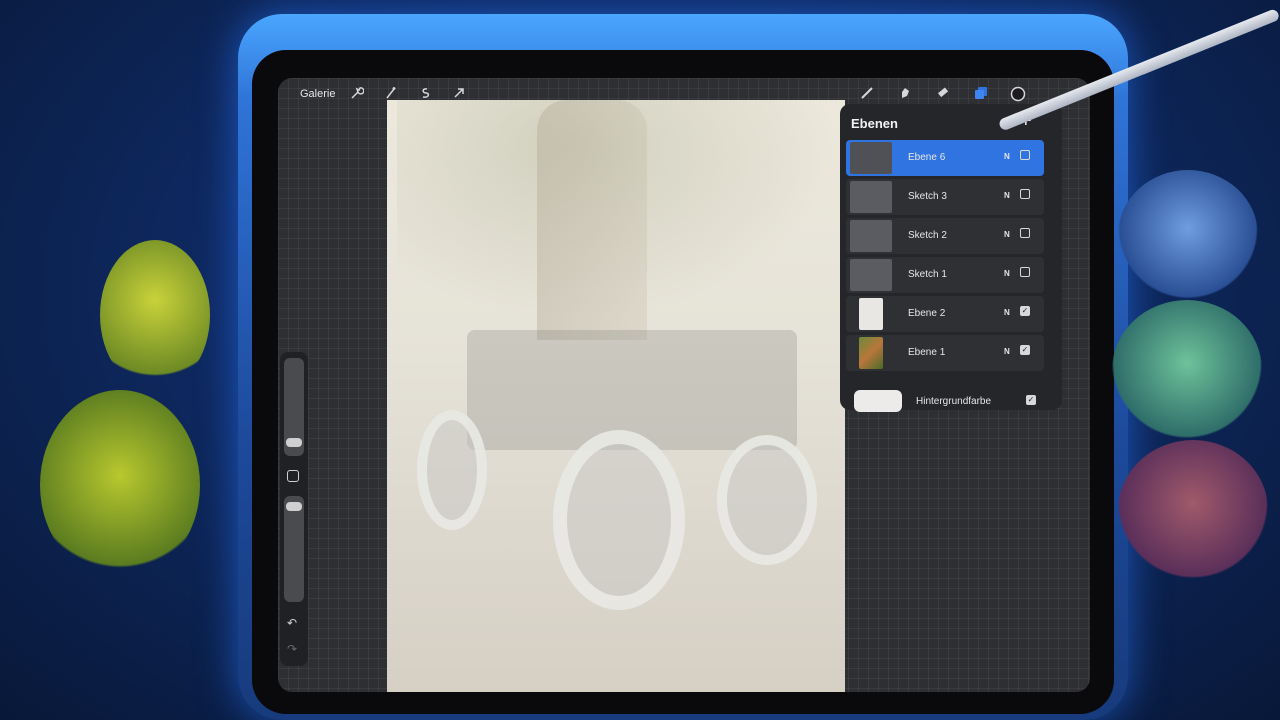 The width and height of the screenshot is (1280, 720). I want to click on undo-icon: ↶, so click(292, 623).